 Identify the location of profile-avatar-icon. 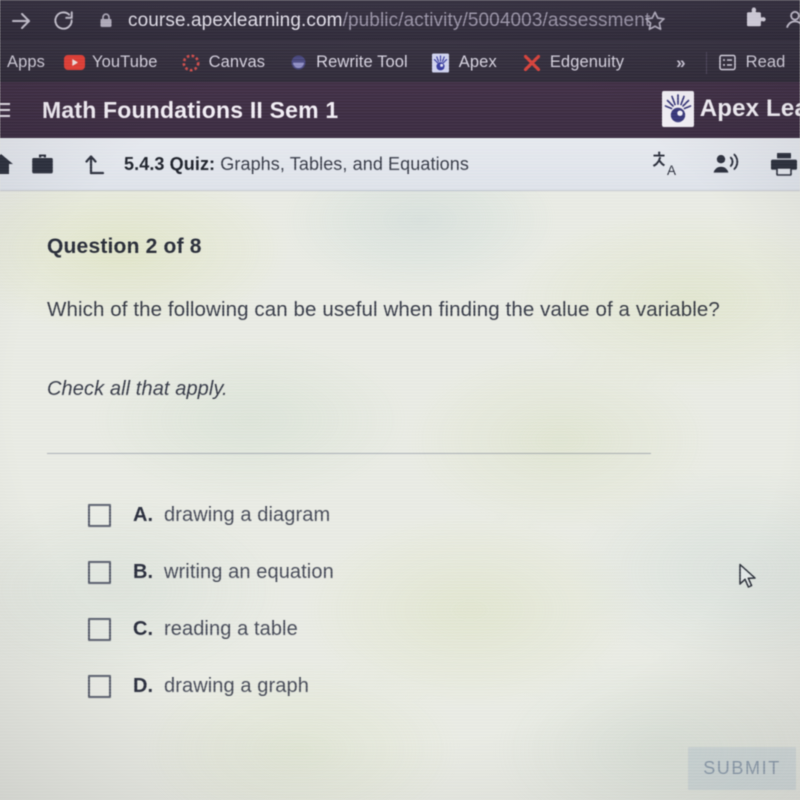
(791, 20).